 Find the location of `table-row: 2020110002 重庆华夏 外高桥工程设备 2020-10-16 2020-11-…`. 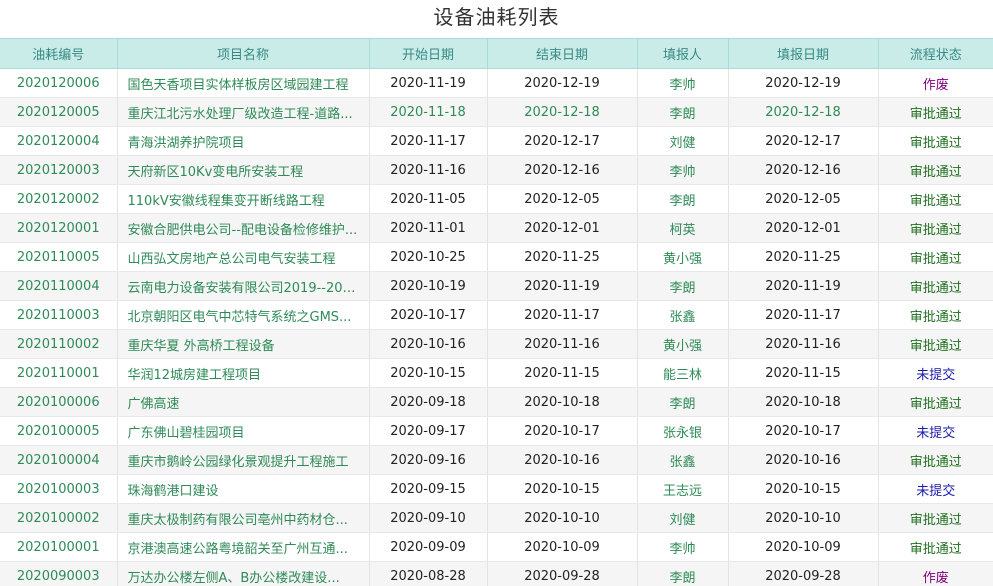

table-row: 2020110002 重庆华夏 外高桥工程设备 2020-10-16 2020-11-… is located at coordinates (496, 344).